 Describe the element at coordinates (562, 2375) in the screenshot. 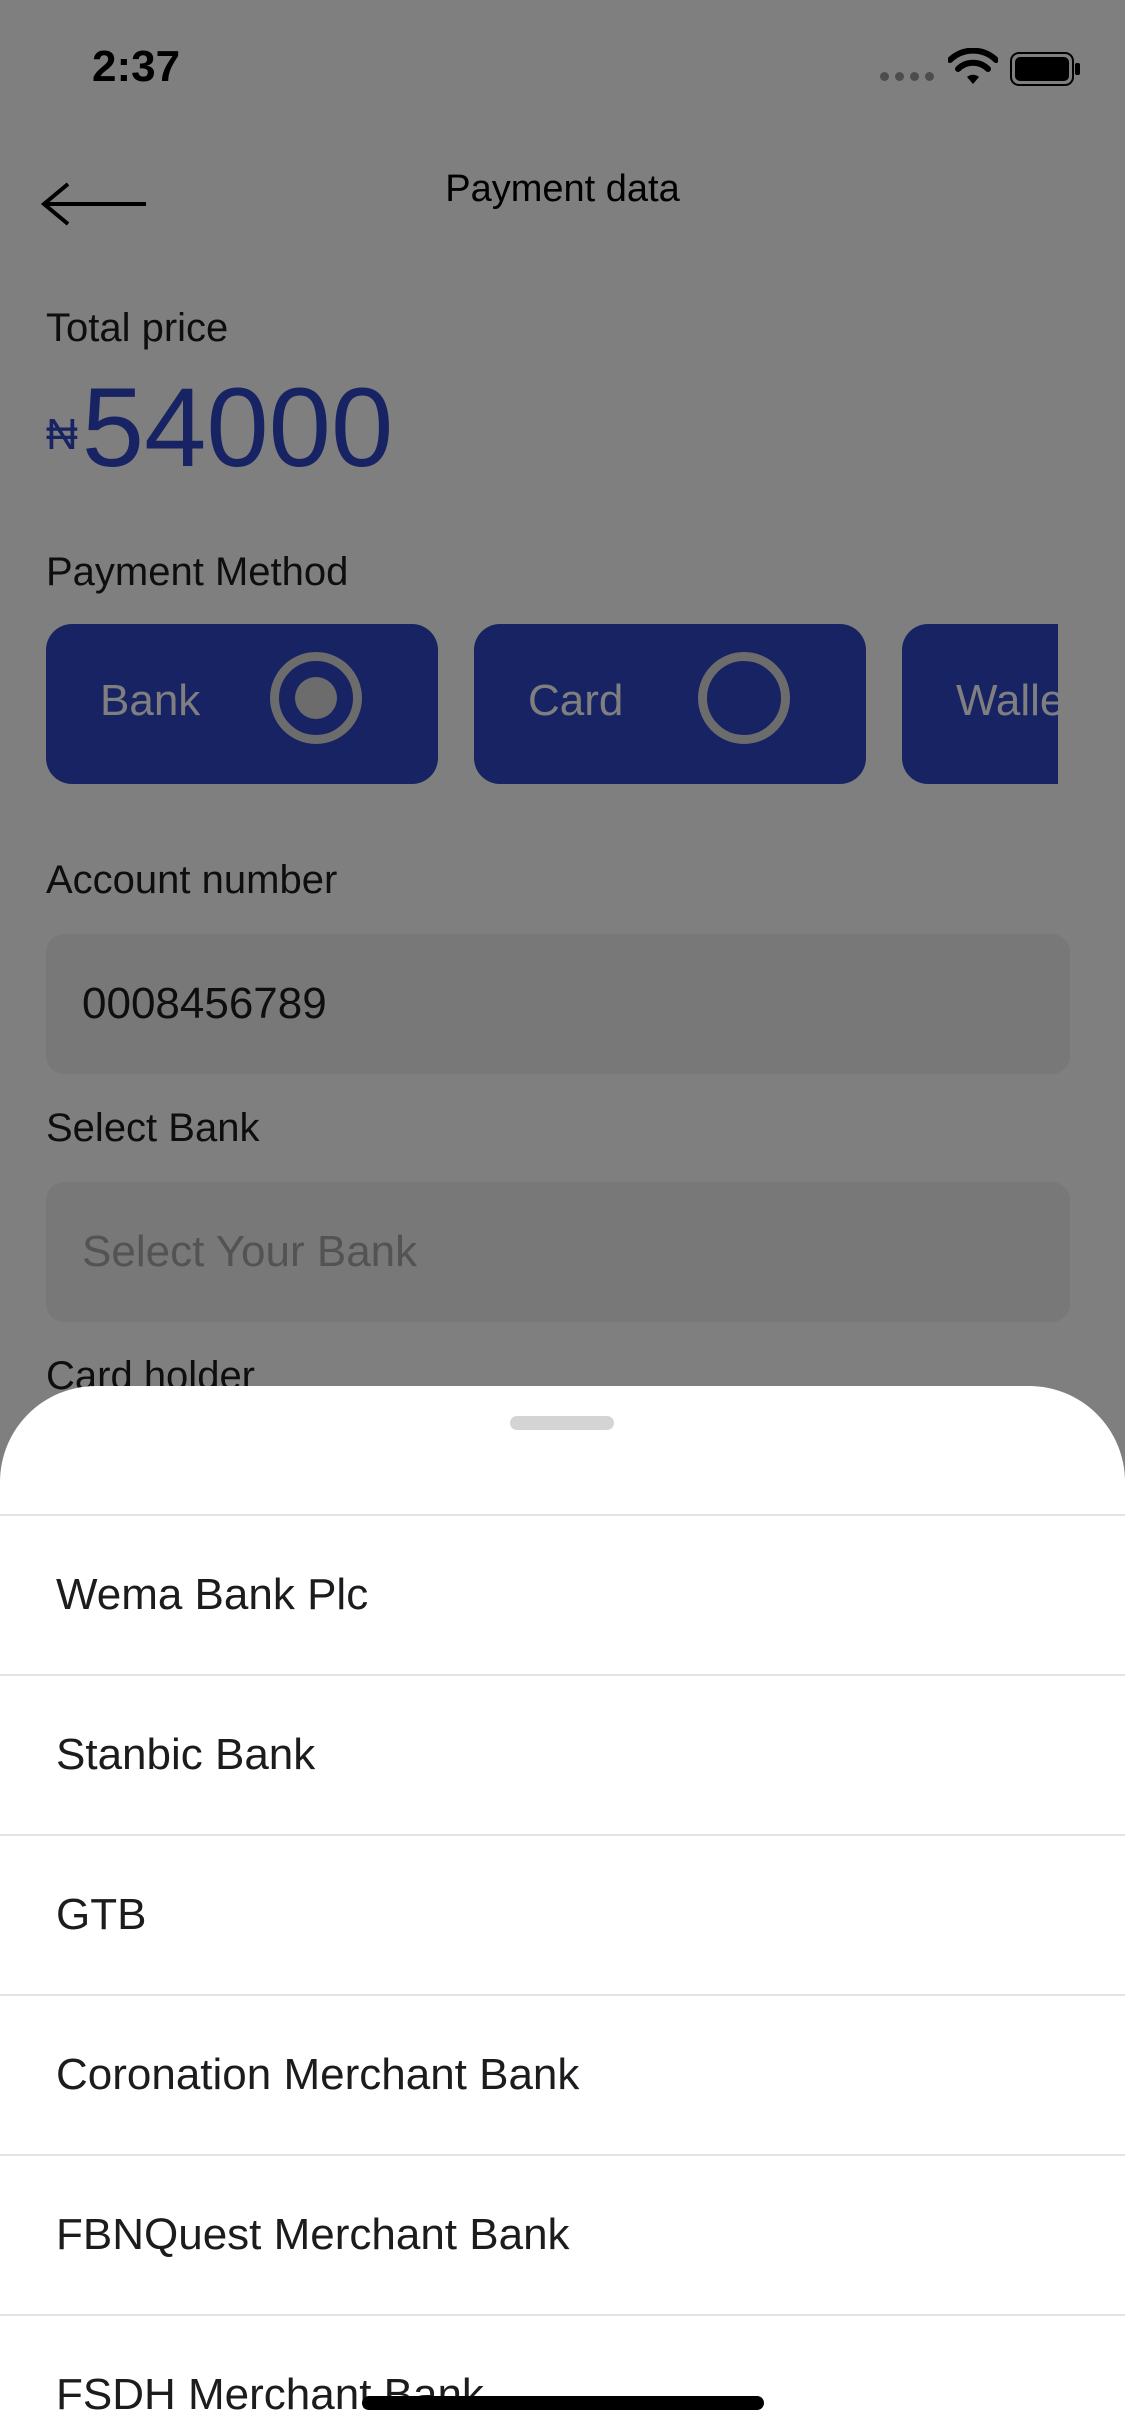

I see `bank-option: FSDH Merchant Bank` at that location.